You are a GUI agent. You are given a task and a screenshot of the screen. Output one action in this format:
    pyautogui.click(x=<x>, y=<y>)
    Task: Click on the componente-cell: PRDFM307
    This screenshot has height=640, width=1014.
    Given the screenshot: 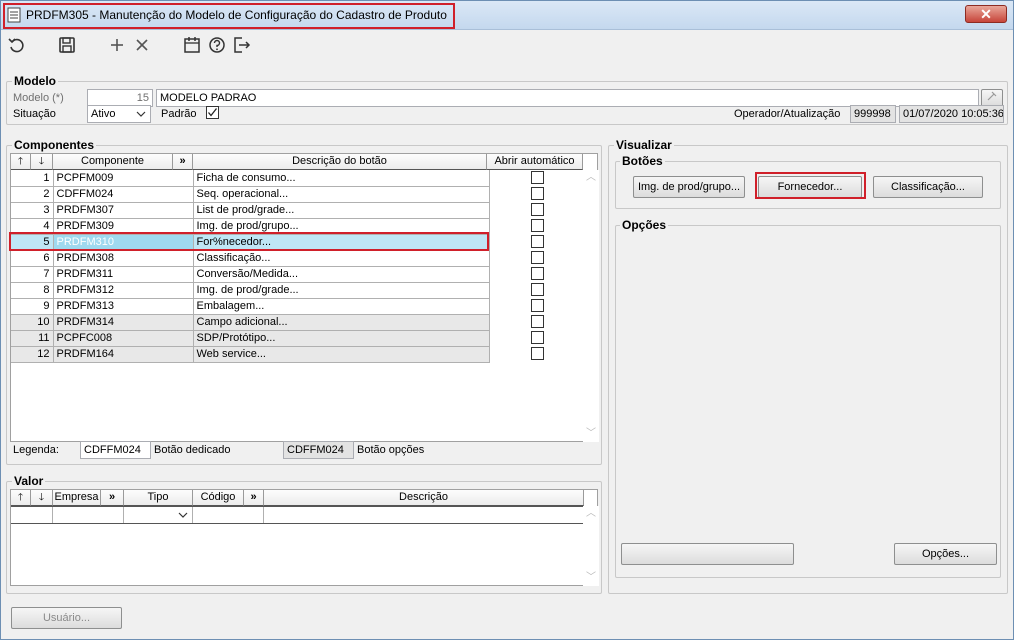 What is the action you would take?
    pyautogui.click(x=123, y=210)
    